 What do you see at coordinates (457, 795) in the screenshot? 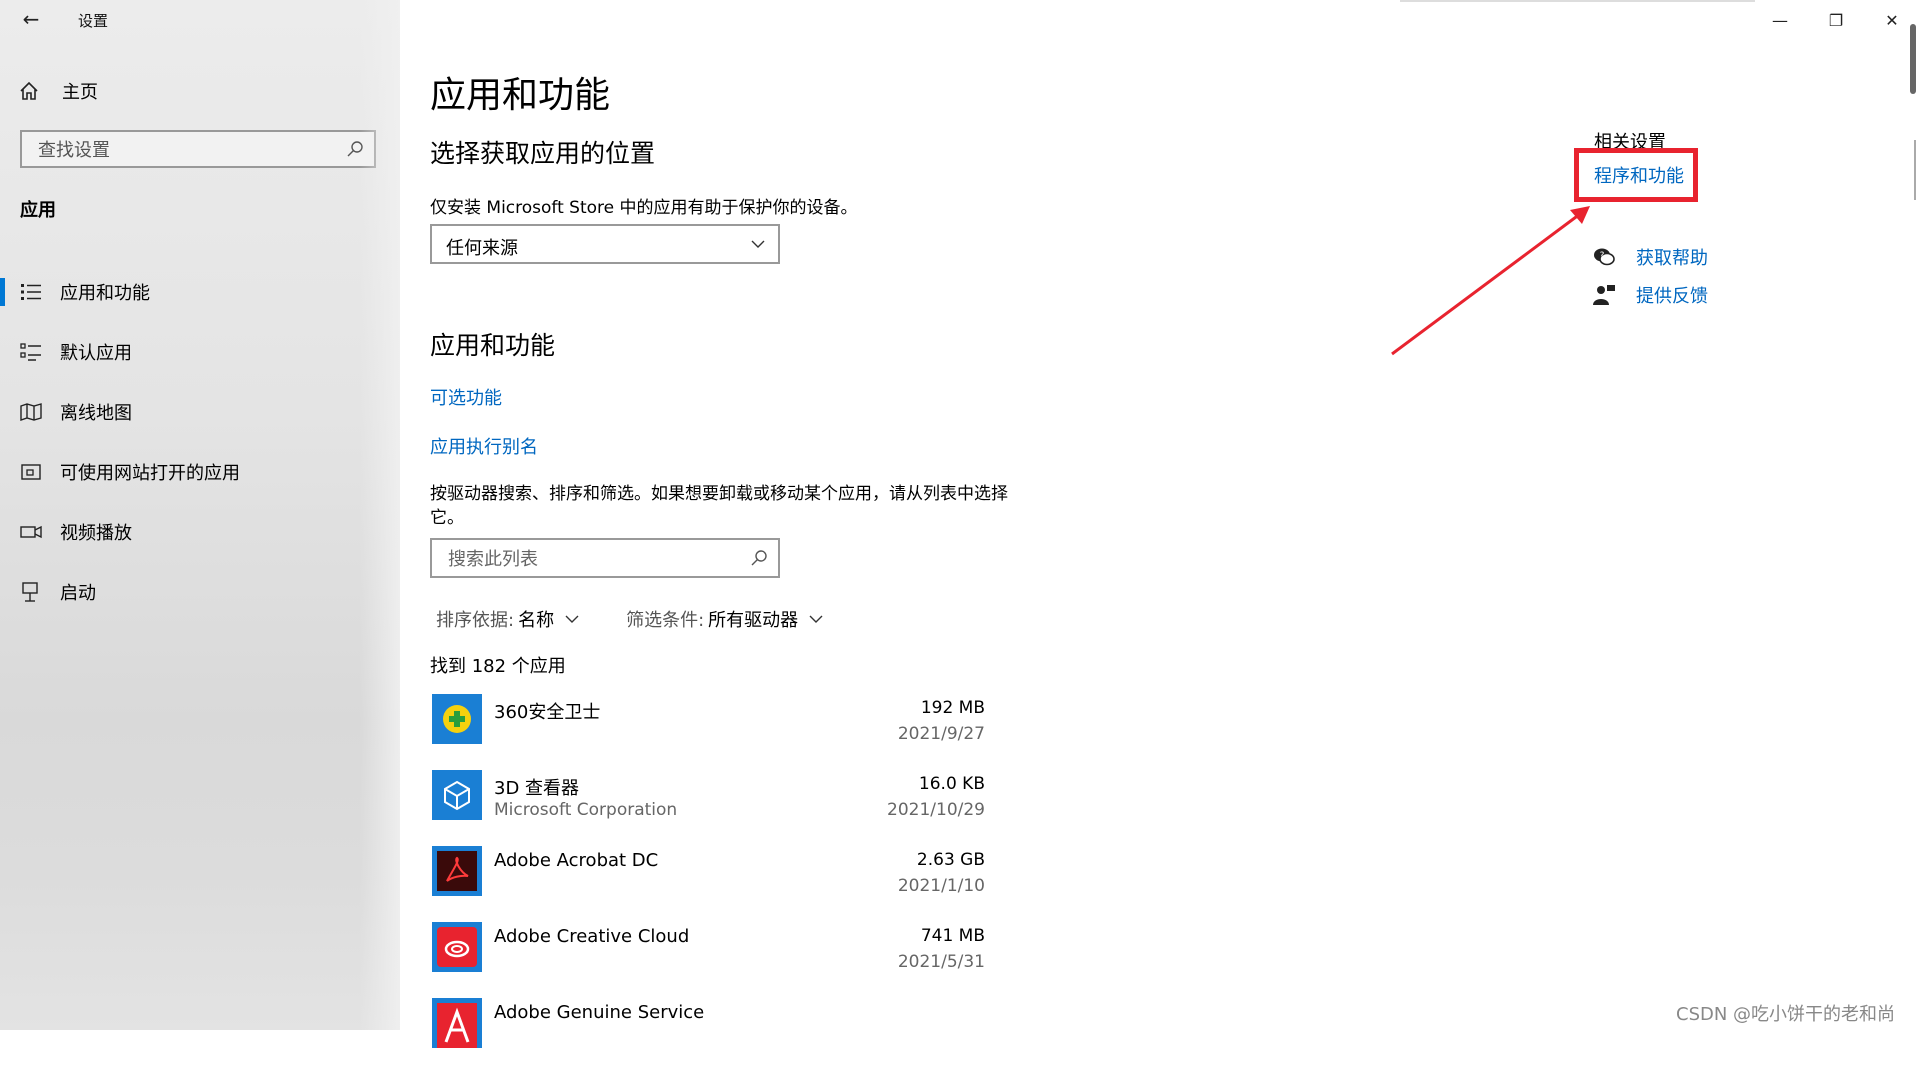
I see `3d-viewer-icon` at bounding box center [457, 795].